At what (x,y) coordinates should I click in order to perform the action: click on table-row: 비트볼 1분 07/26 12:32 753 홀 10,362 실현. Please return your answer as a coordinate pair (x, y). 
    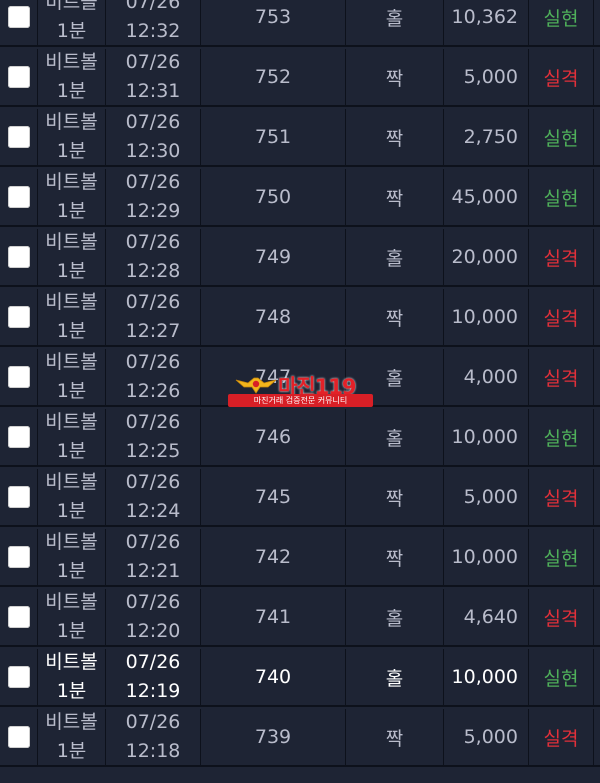
    Looking at the image, I should click on (300, 24).